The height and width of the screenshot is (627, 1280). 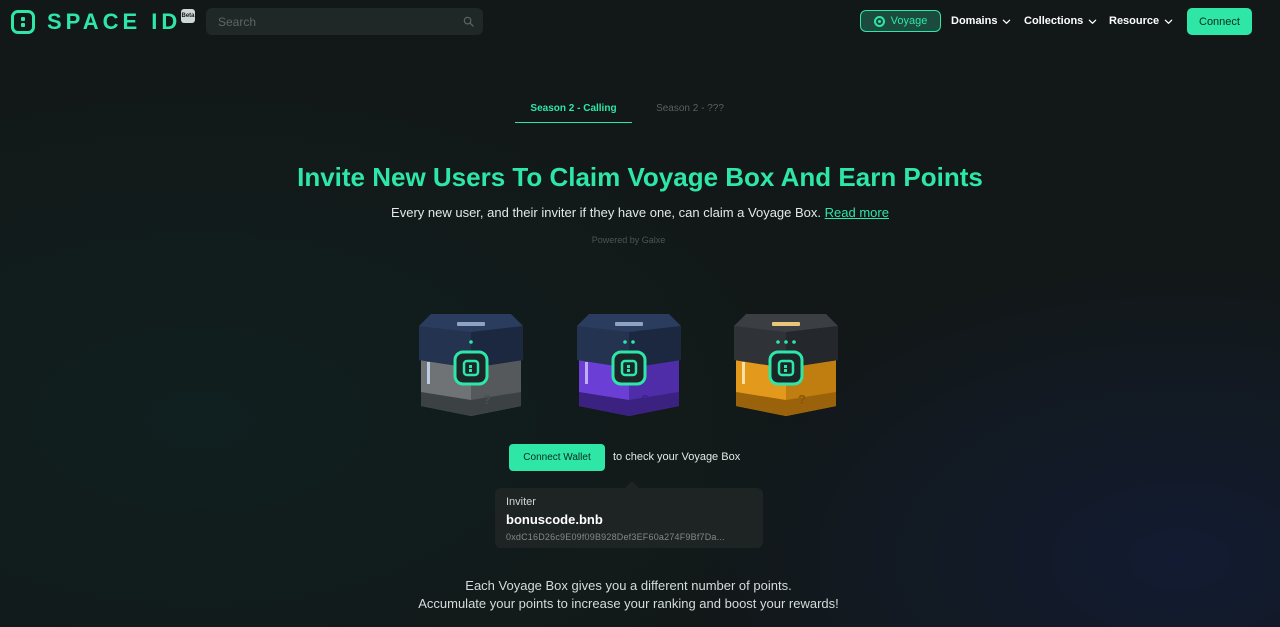 I want to click on nav-domains-label: Domains, so click(x=974, y=21).